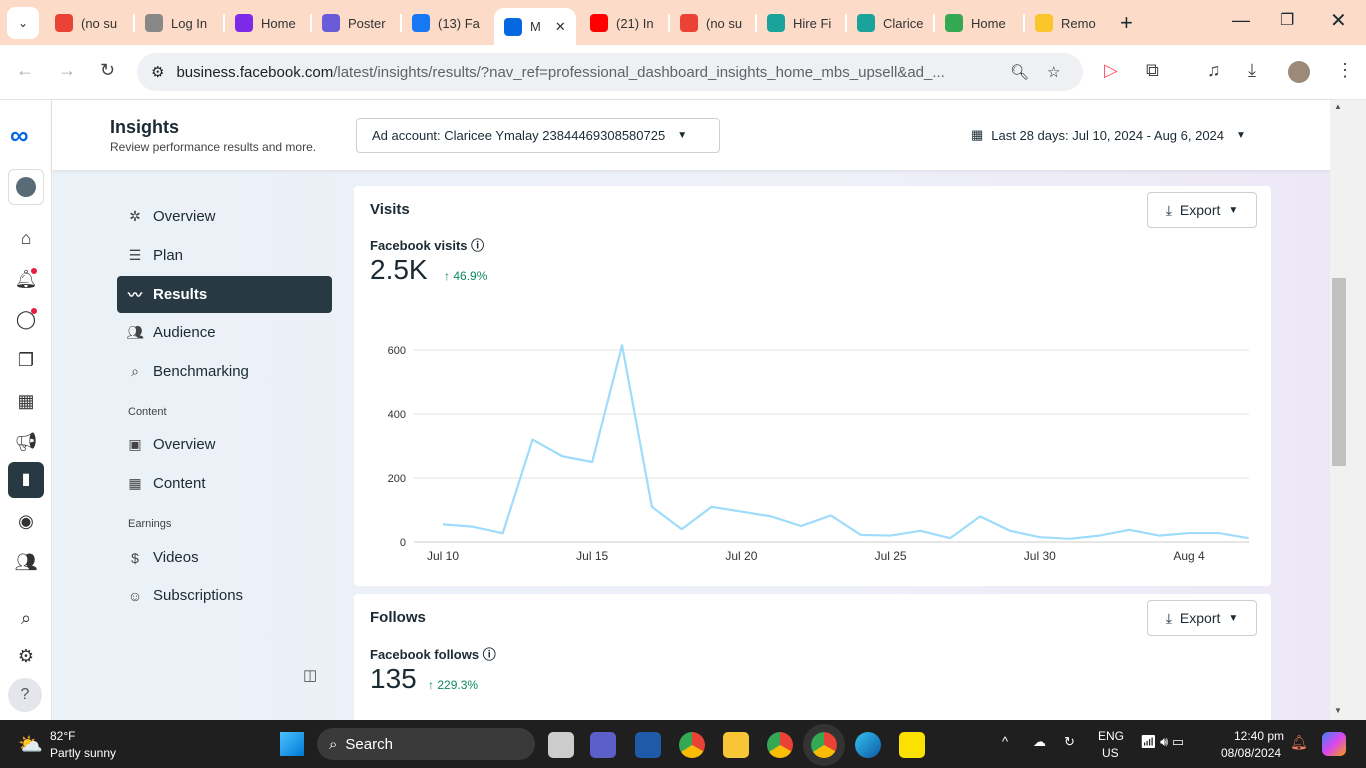 The width and height of the screenshot is (1366, 768). I want to click on export-label: Export, so click(1200, 618).